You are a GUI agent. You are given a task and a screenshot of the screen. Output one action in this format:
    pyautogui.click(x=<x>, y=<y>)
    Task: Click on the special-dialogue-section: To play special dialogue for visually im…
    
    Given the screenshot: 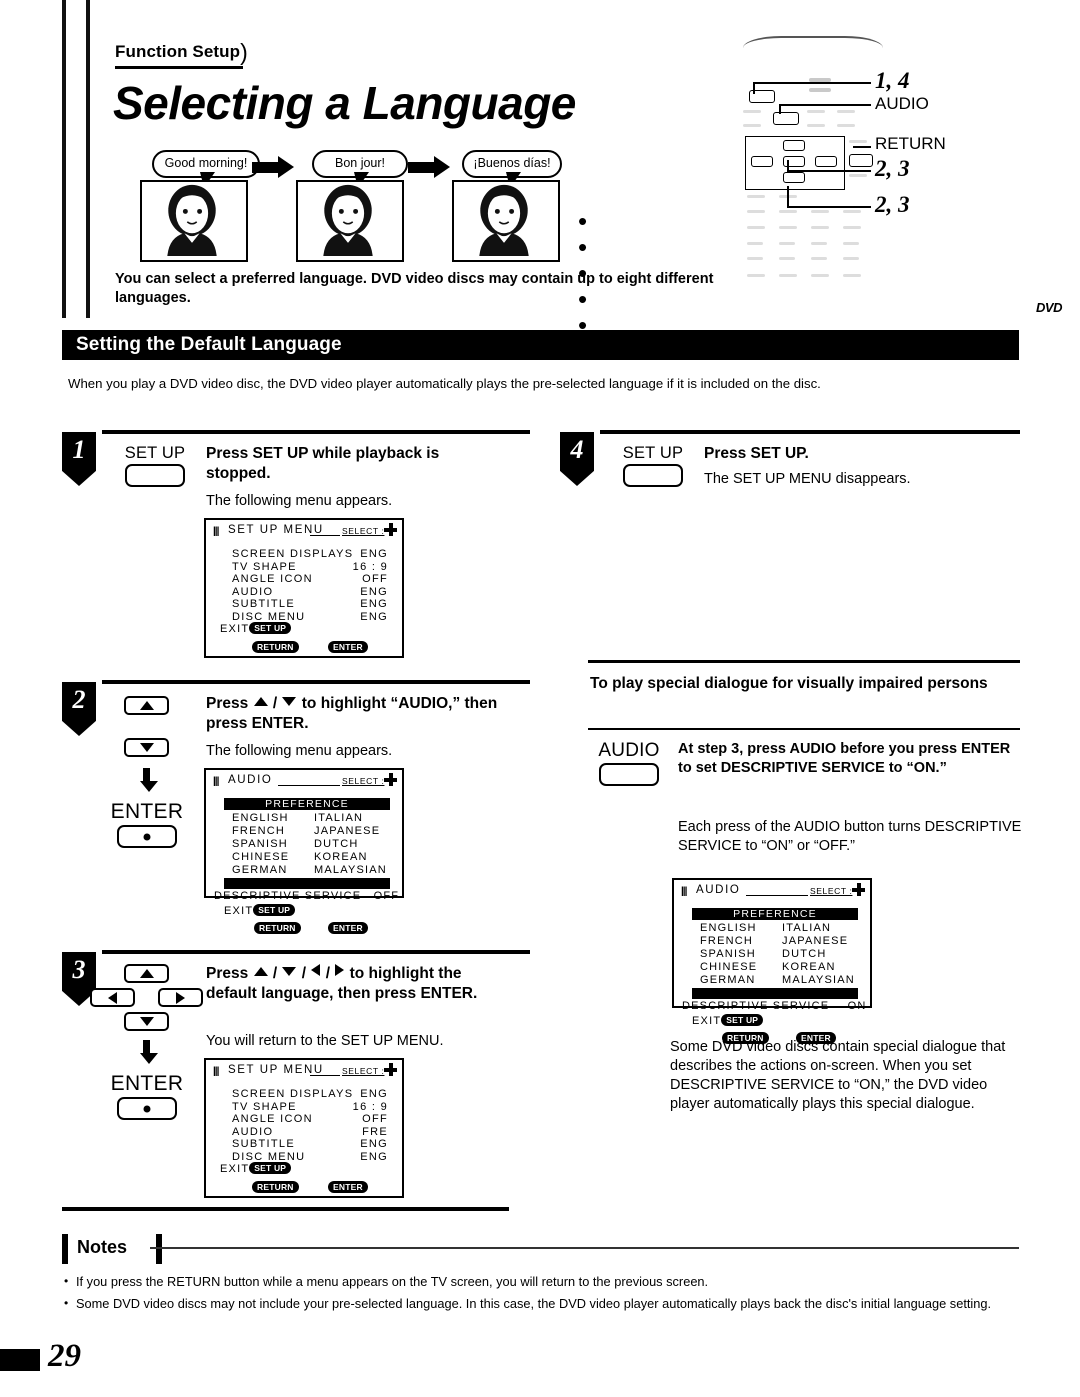 What is the action you would take?
    pyautogui.click(x=790, y=890)
    